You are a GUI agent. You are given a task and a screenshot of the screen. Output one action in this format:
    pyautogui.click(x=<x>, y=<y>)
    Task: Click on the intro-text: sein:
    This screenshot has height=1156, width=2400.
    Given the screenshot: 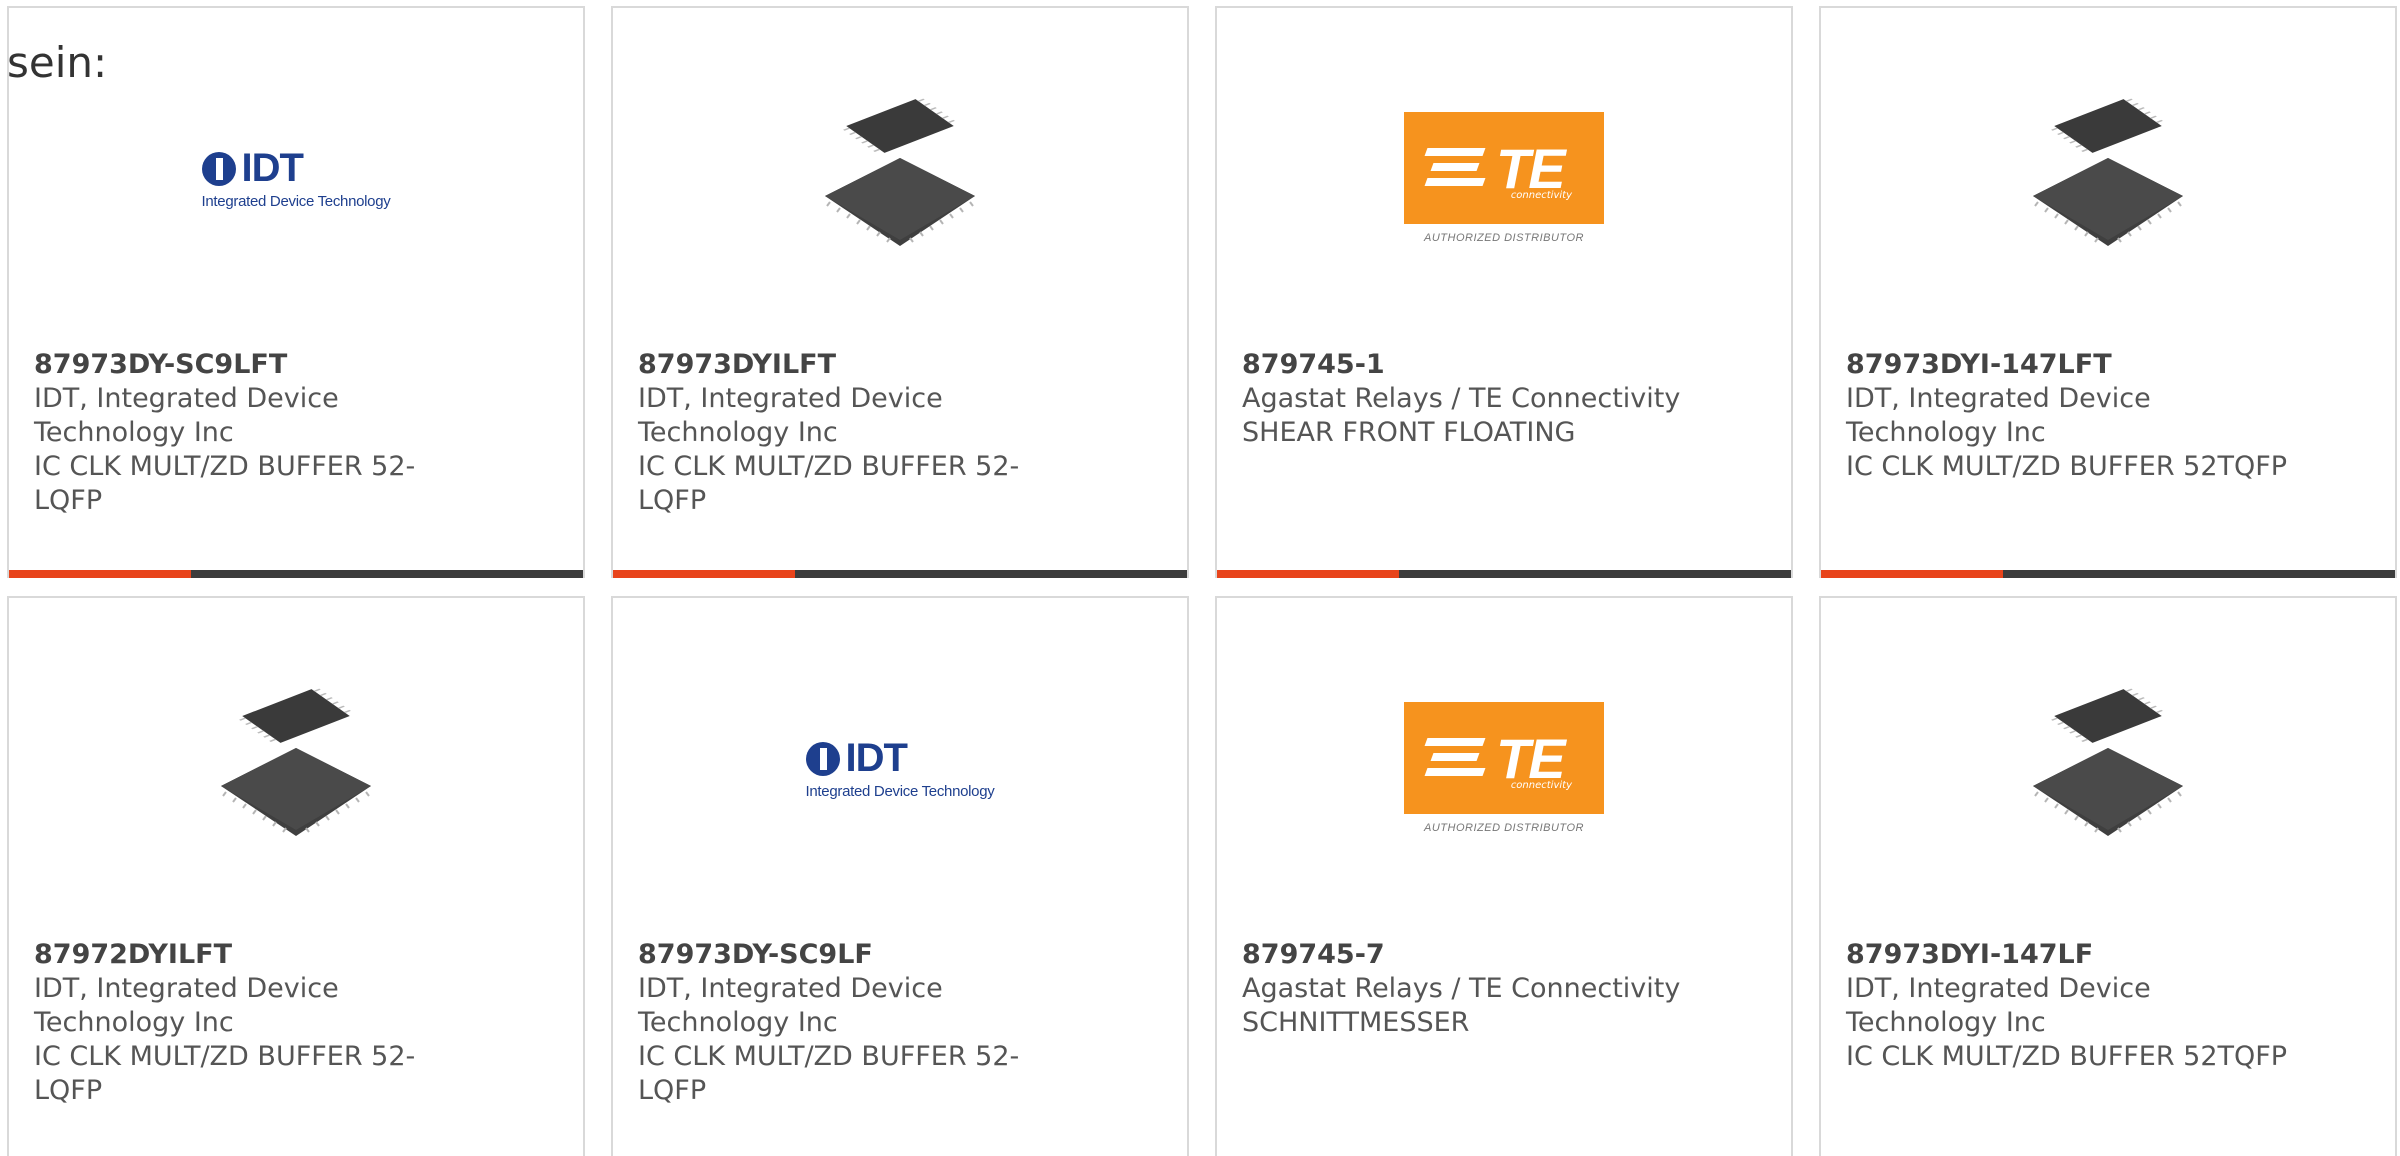 What is the action you would take?
    pyautogui.click(x=57, y=62)
    